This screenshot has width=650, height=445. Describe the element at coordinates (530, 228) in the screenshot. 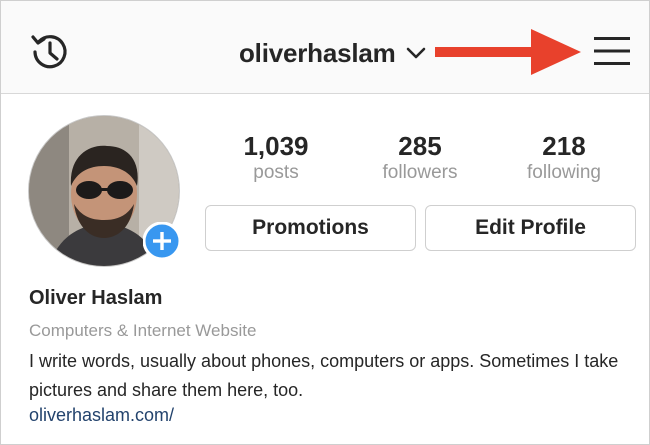

I see `edit-profile-button: Edit Profile` at that location.